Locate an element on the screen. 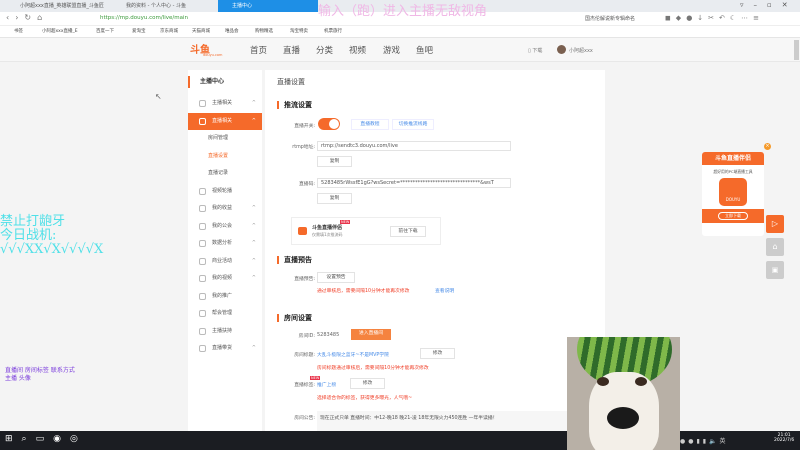  username: 小阿超xxx is located at coordinates (581, 50).